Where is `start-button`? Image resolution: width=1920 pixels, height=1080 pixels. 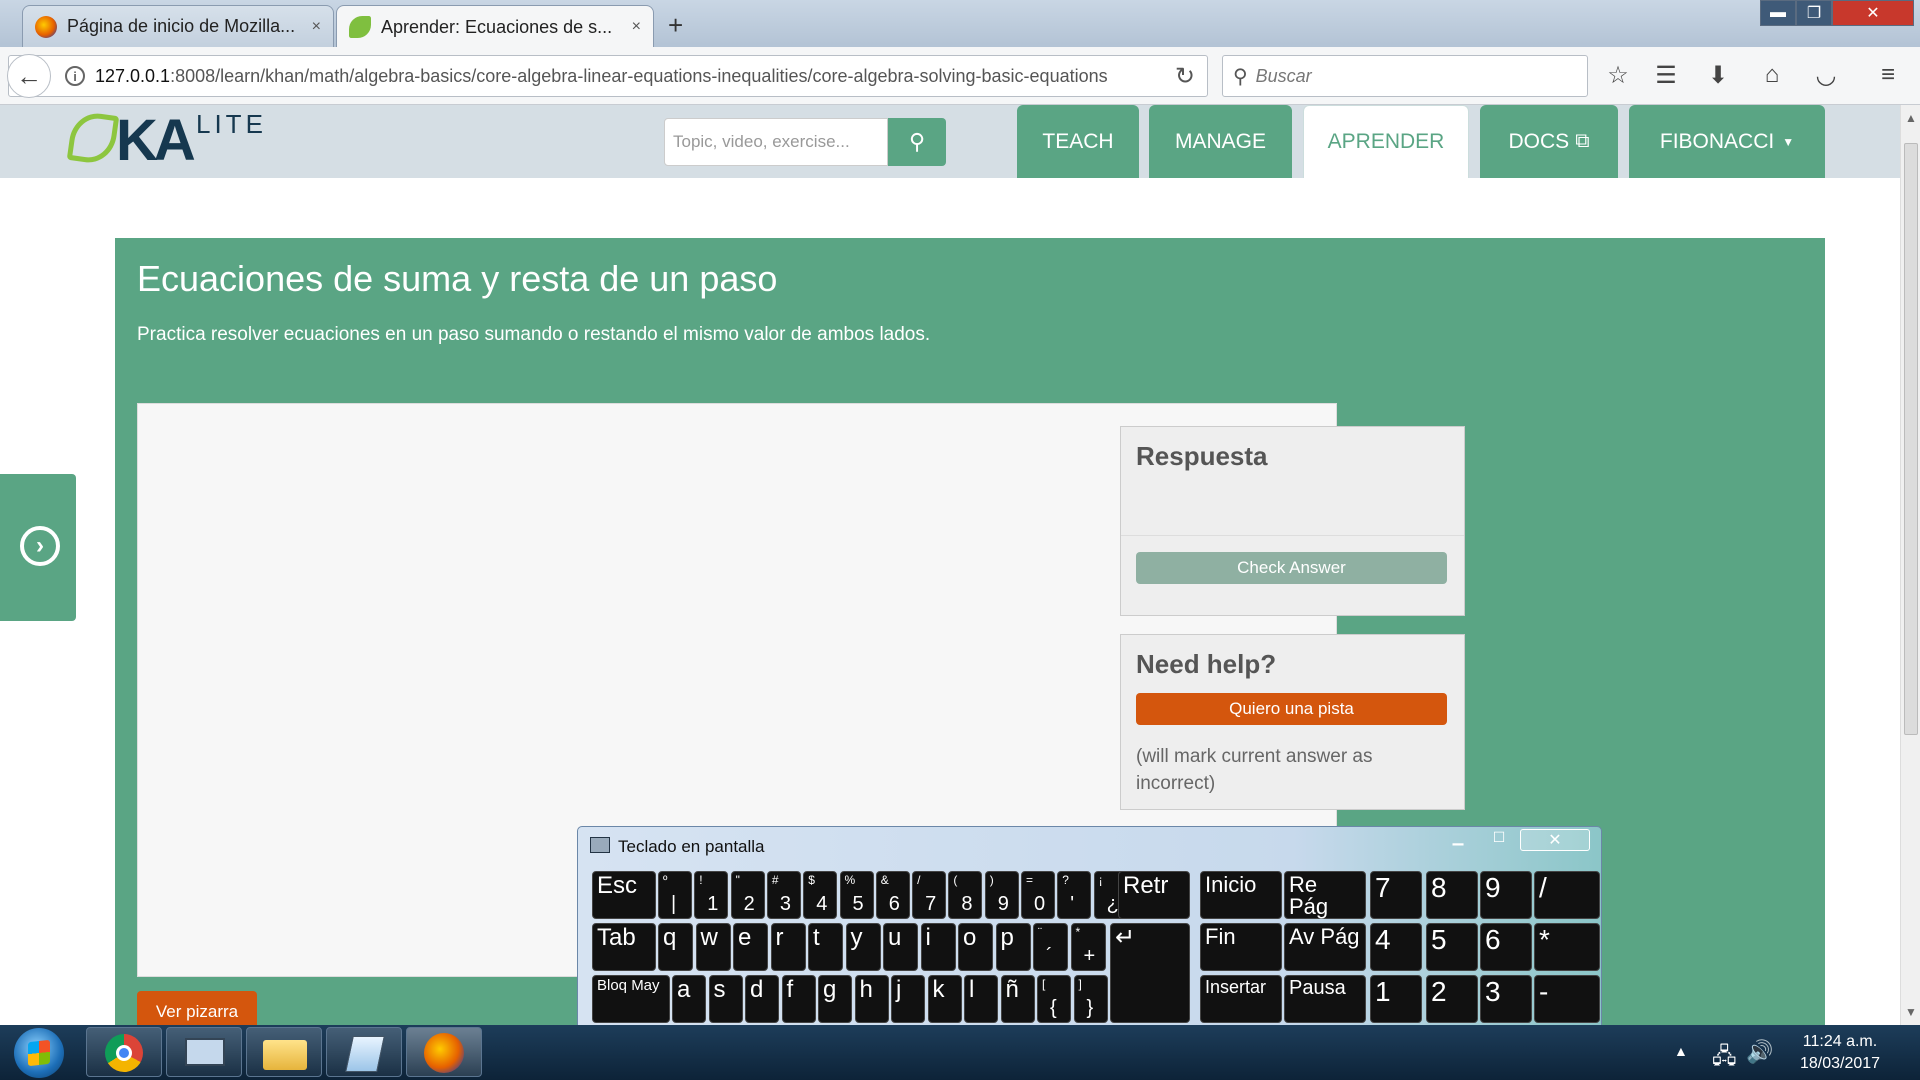
start-button is located at coordinates (39, 1053).